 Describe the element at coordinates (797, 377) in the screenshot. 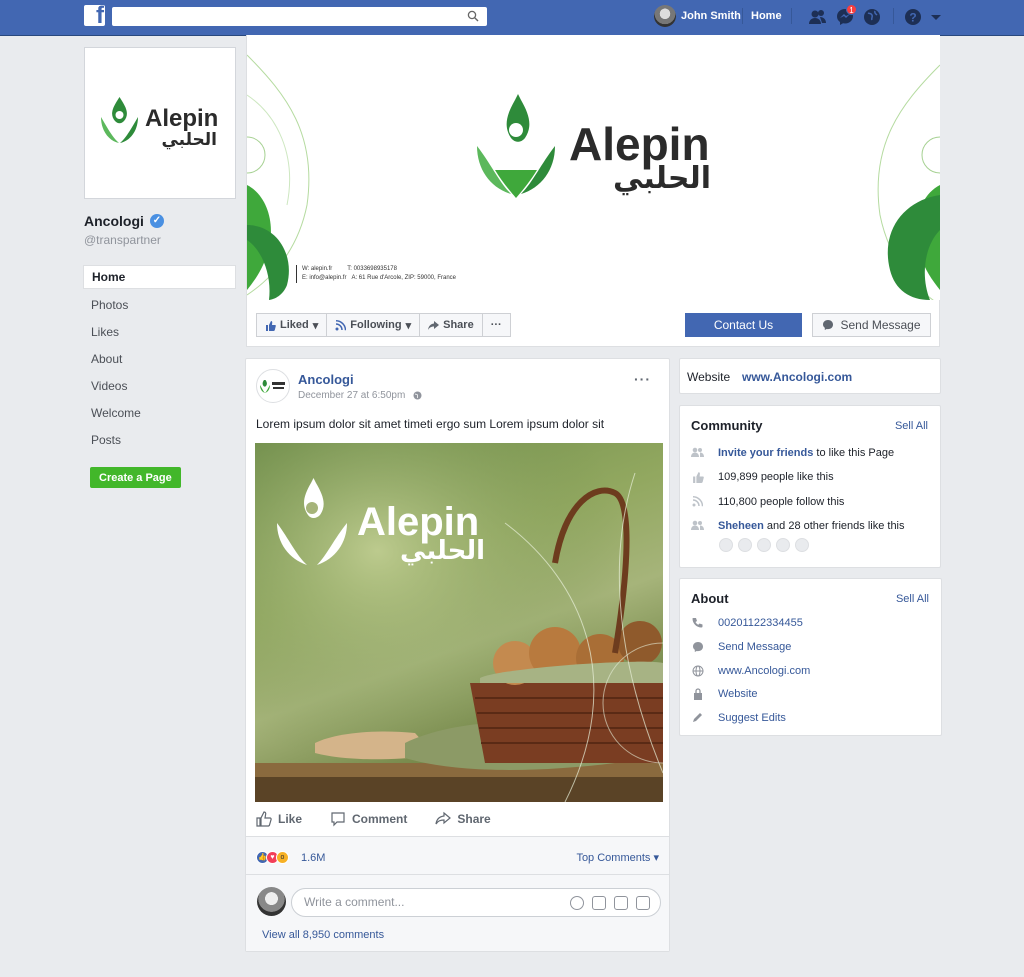

I see `website-link: www.Ancologi.com` at that location.